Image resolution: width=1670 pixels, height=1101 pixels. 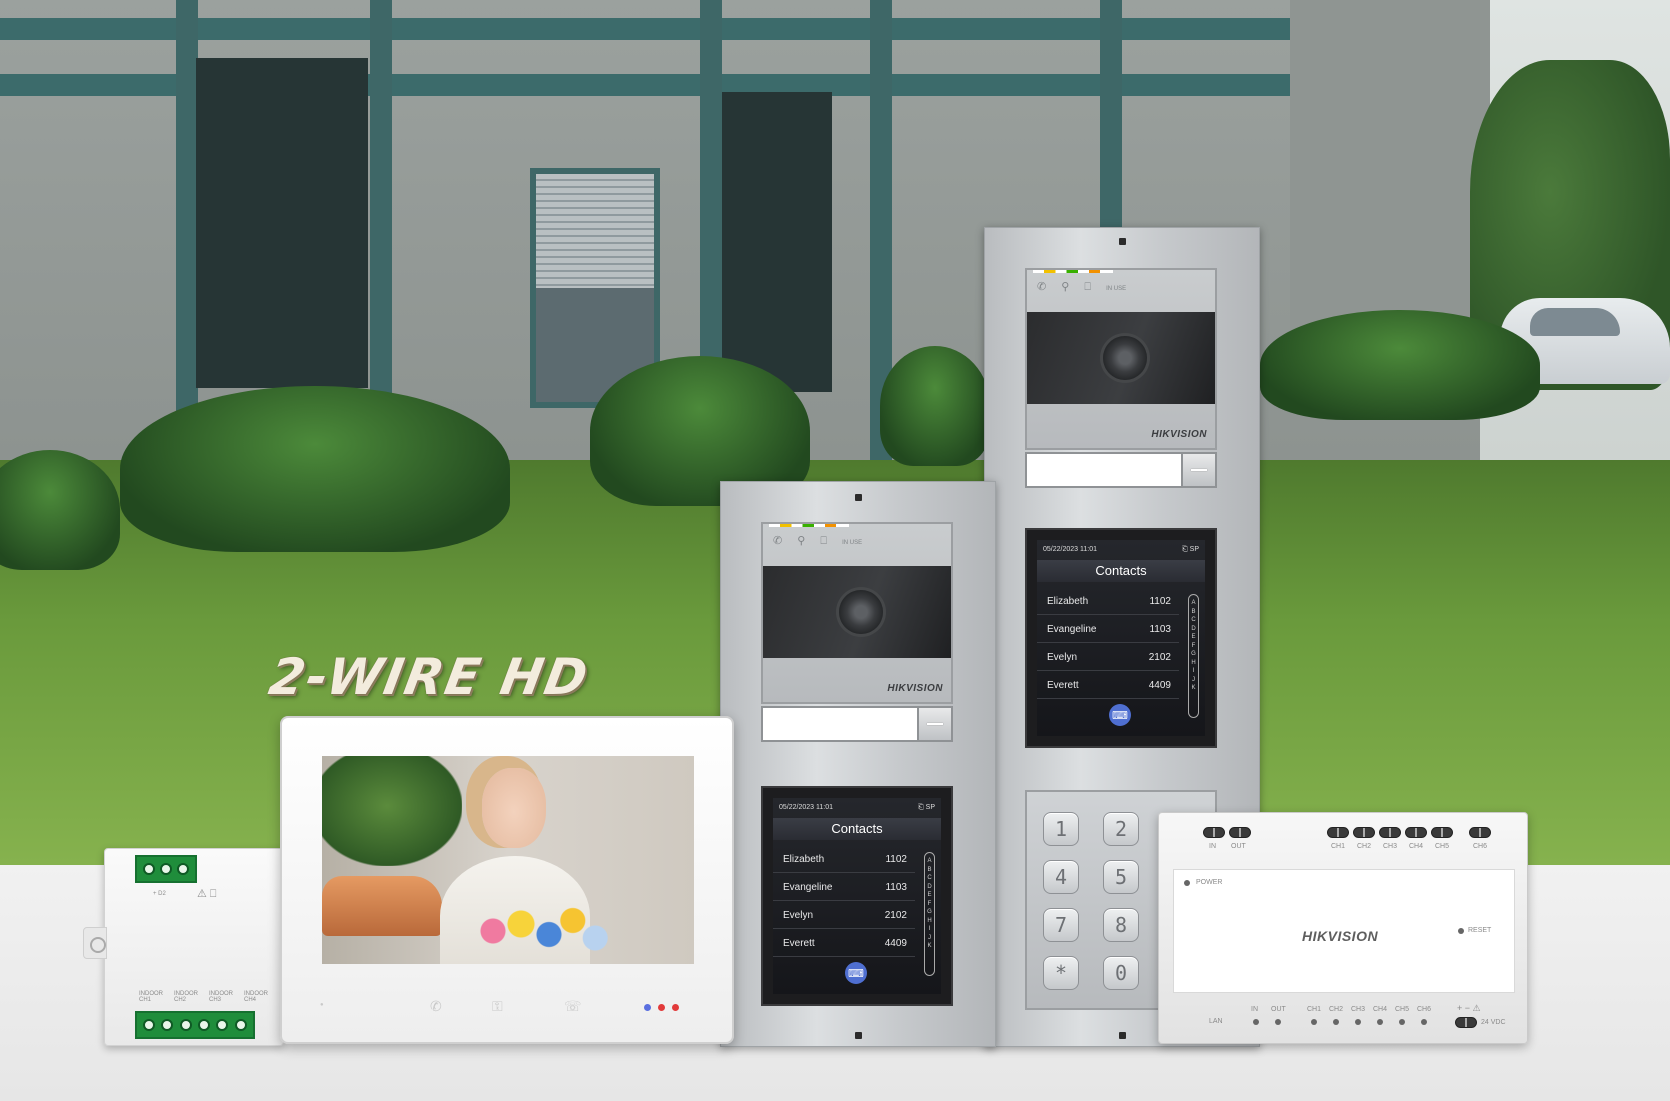 What do you see at coordinates (1061, 829) in the screenshot?
I see `key-1: 1` at bounding box center [1061, 829].